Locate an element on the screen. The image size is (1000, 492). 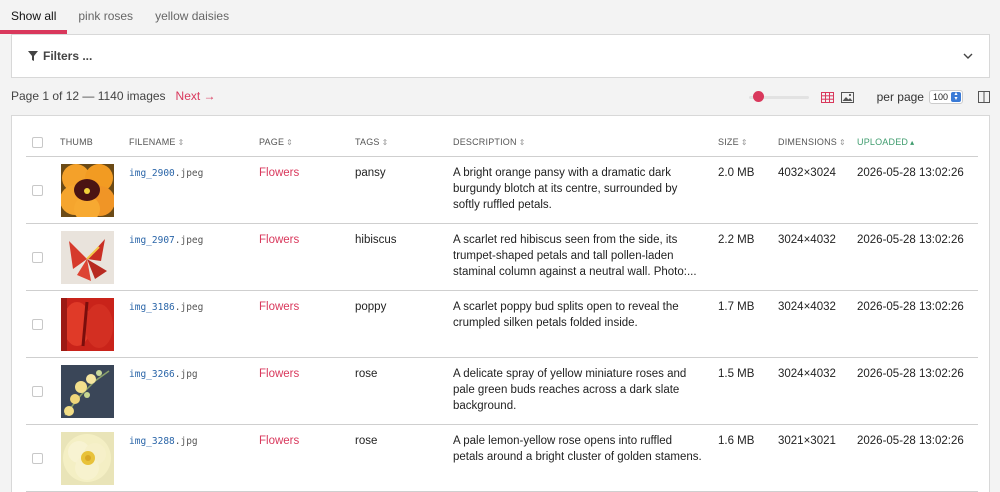
chevron-down-icon is located at coordinates (968, 56).